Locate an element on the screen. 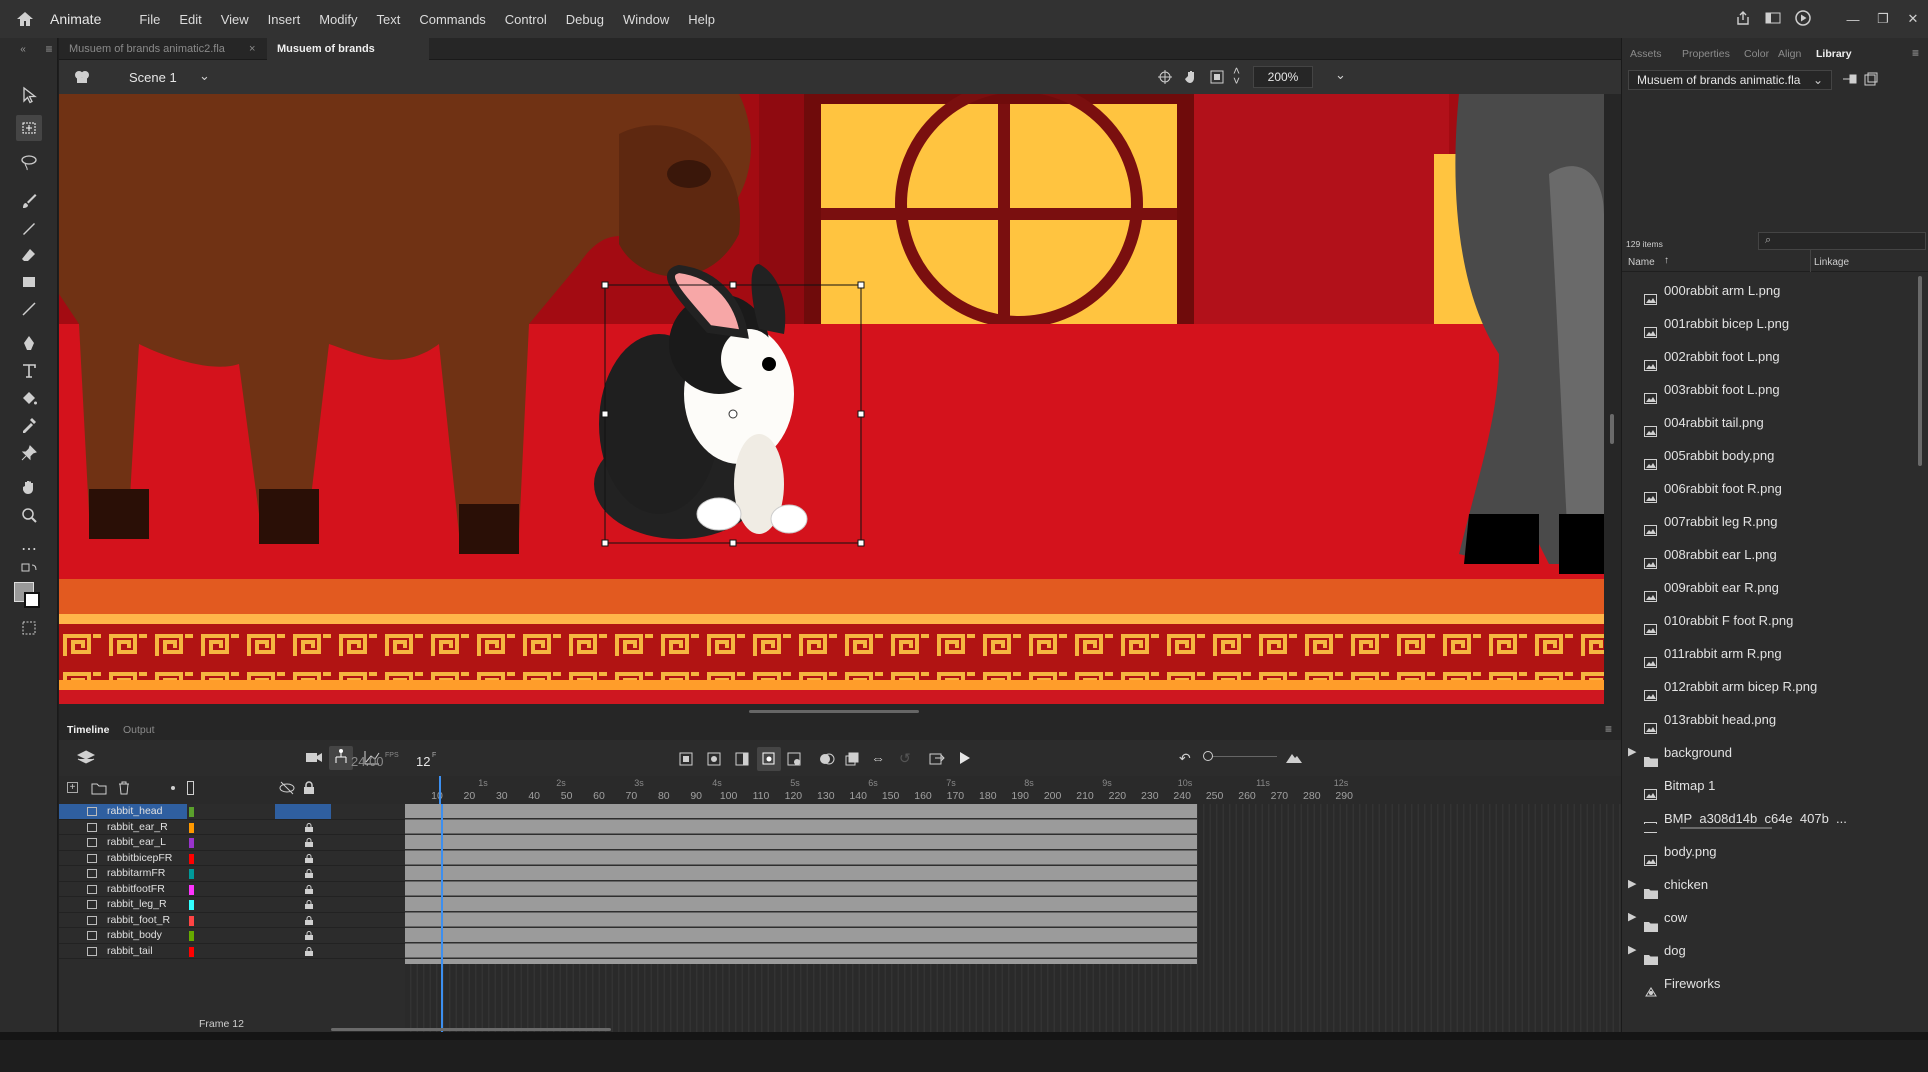  fps-value: 24.00 is located at coordinates (367, 761).